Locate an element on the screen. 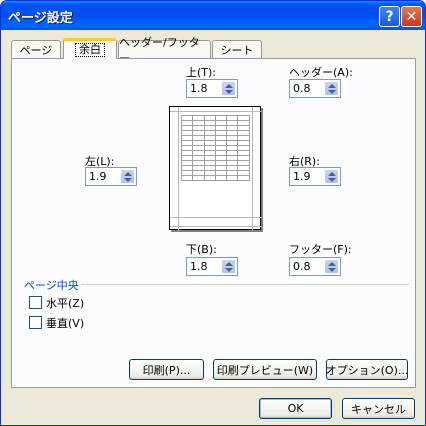 Image resolution: width=426 pixels, height=426 pixels. window-title: ページ設定 is located at coordinates (40, 18).